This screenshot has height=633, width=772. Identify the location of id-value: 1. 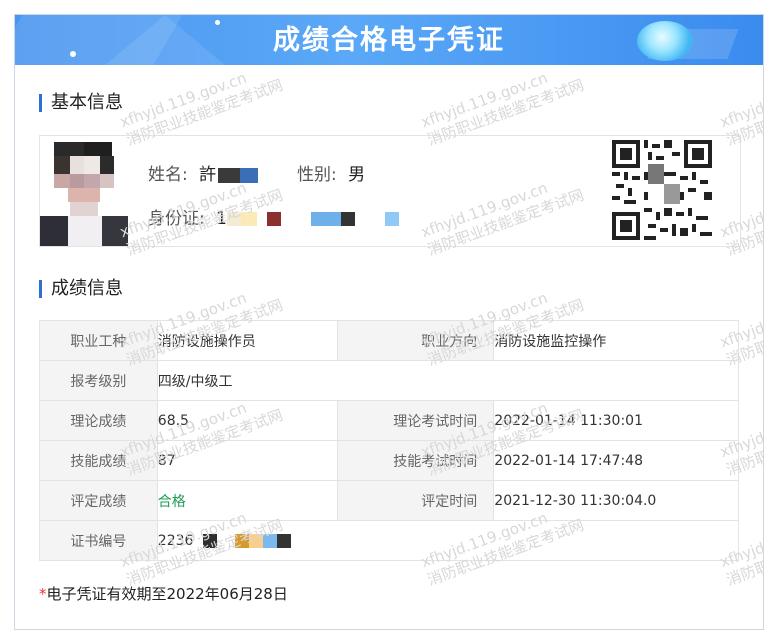
(221, 219).